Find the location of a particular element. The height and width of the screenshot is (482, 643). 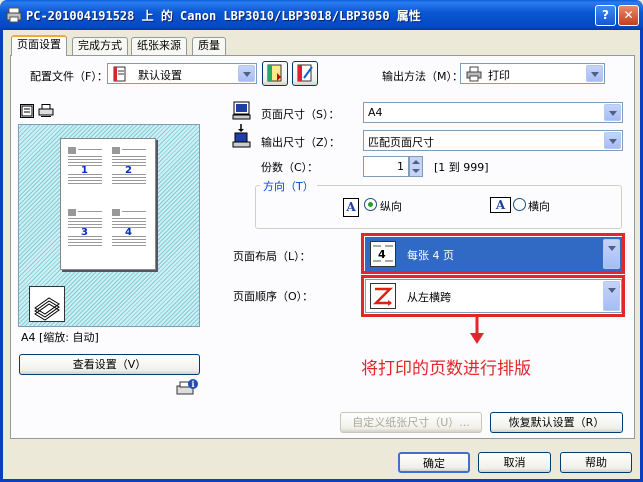

output-size-label: 输出尺寸（Z）： is located at coordinates (301, 142).